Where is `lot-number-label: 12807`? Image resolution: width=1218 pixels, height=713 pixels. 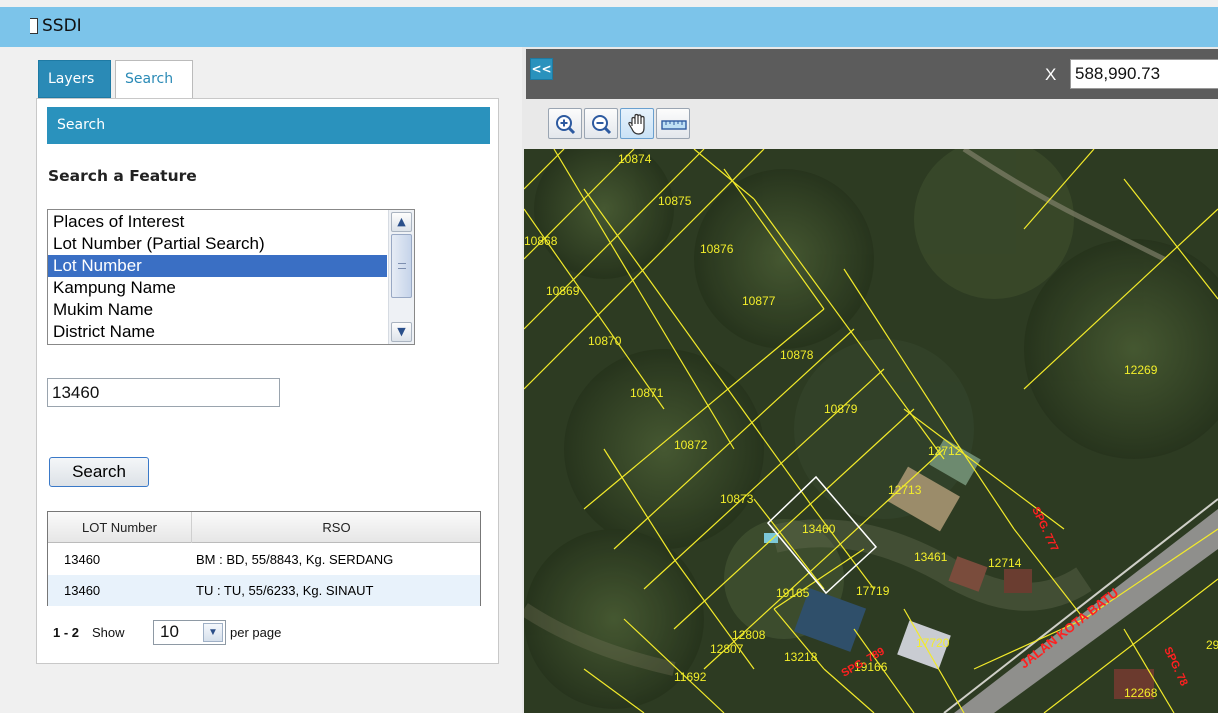 lot-number-label: 12807 is located at coordinates (727, 649).